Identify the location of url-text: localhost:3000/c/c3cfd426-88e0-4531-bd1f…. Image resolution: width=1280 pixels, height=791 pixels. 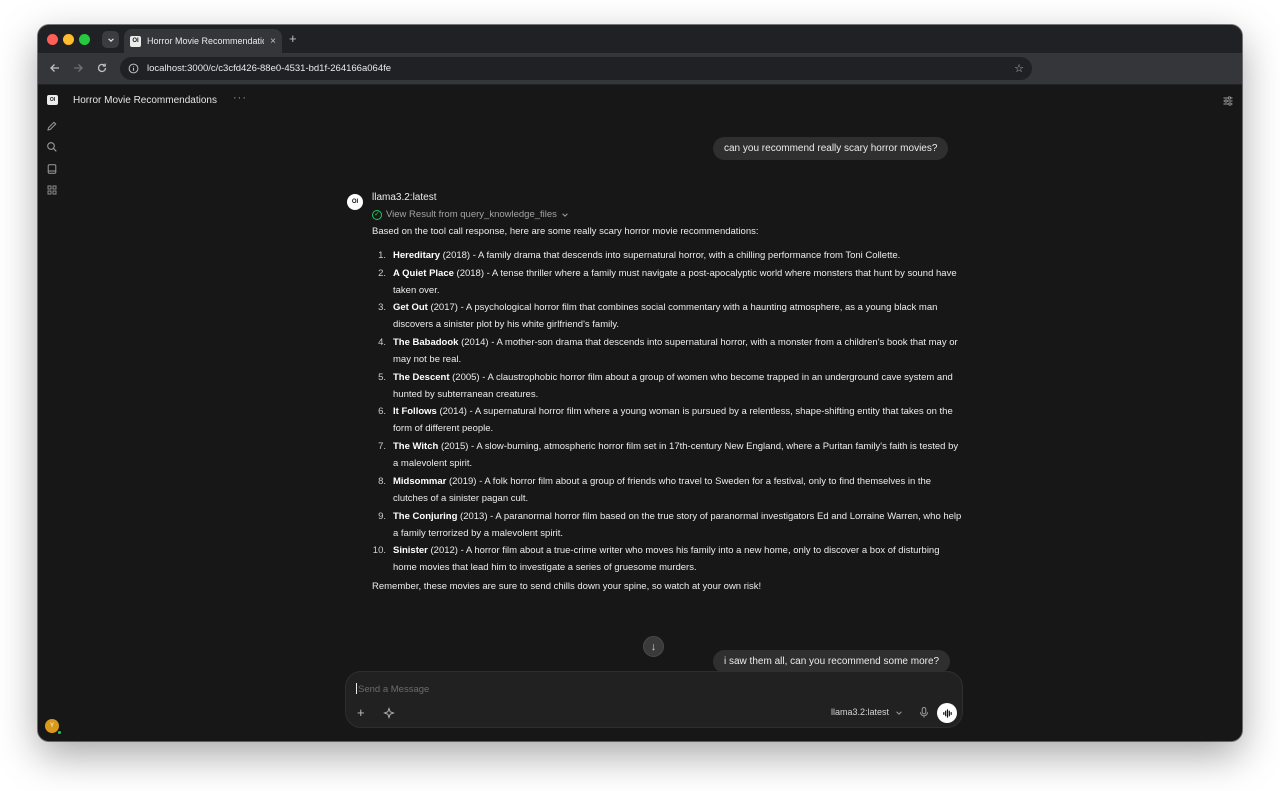
(269, 68).